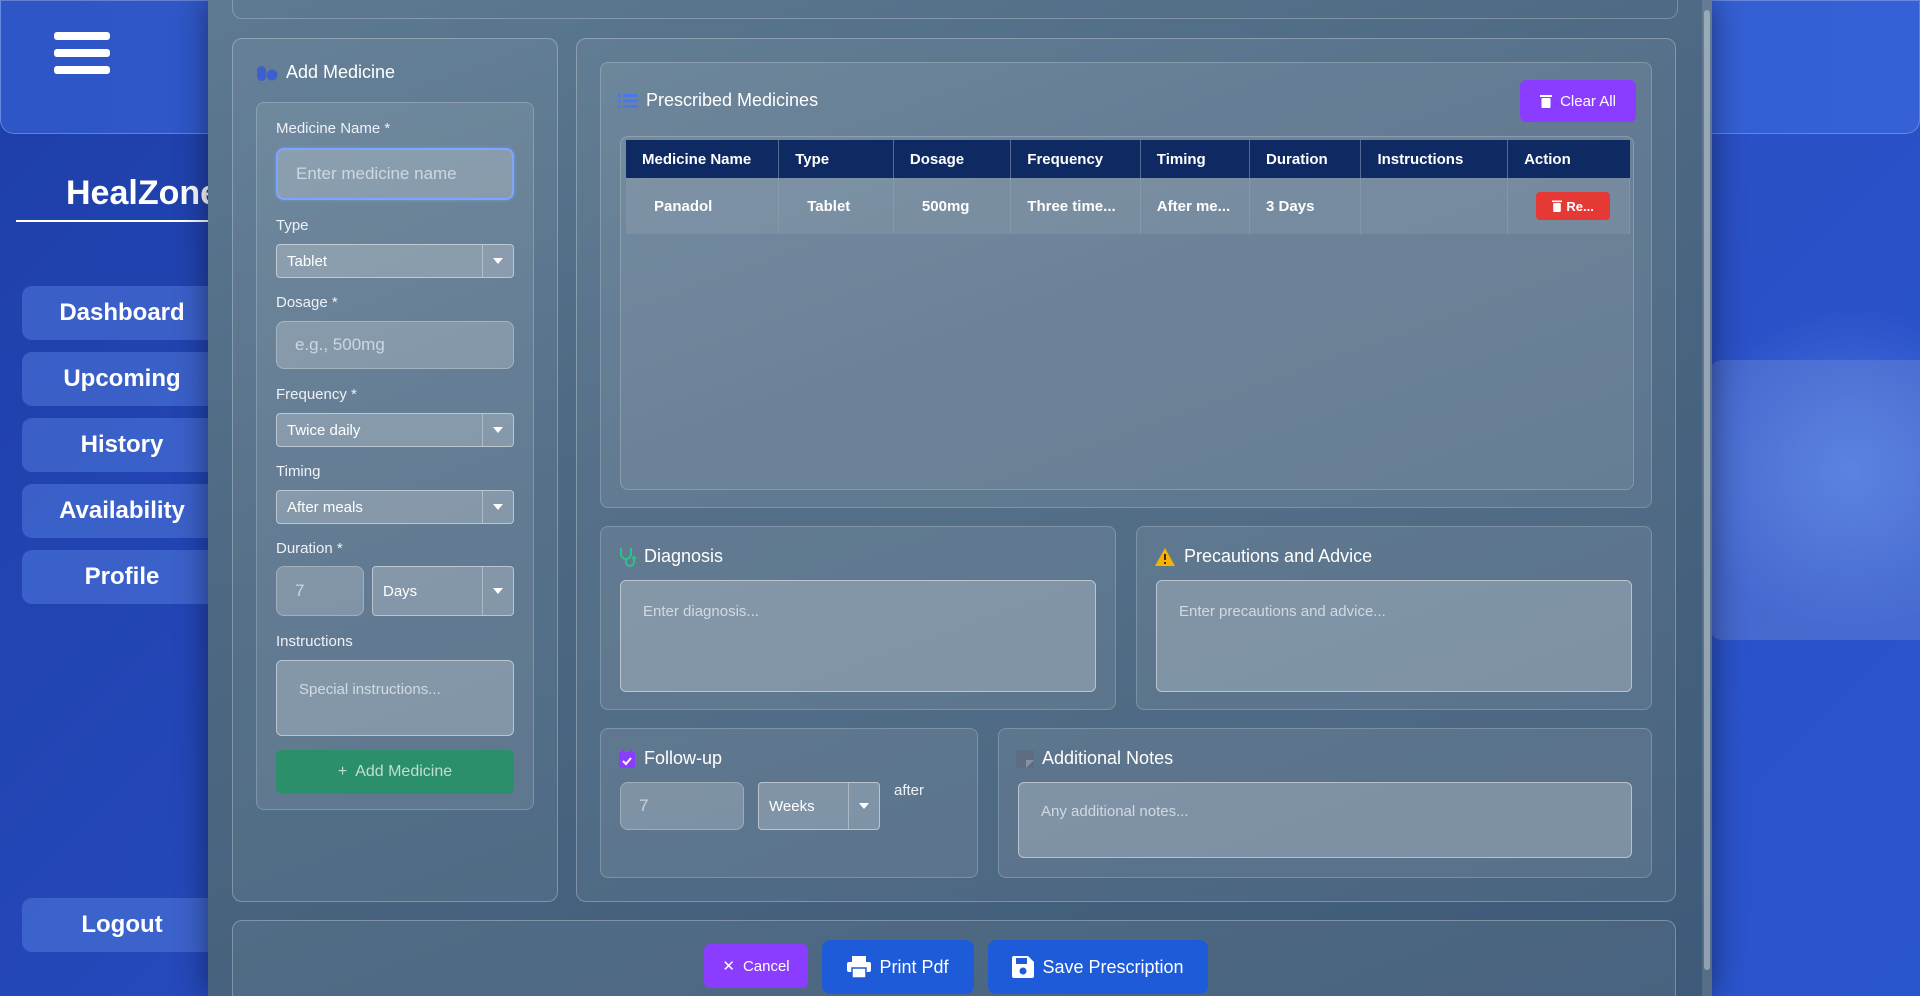  Describe the element at coordinates (703, 206) in the screenshot. I see `cell-medicine-name: Panadol` at that location.